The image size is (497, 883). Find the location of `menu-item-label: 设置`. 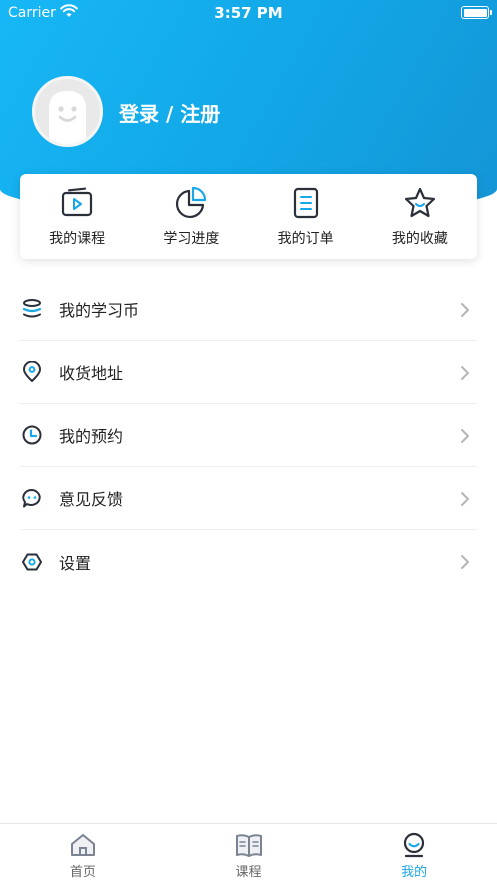

menu-item-label: 设置 is located at coordinates (75, 563).